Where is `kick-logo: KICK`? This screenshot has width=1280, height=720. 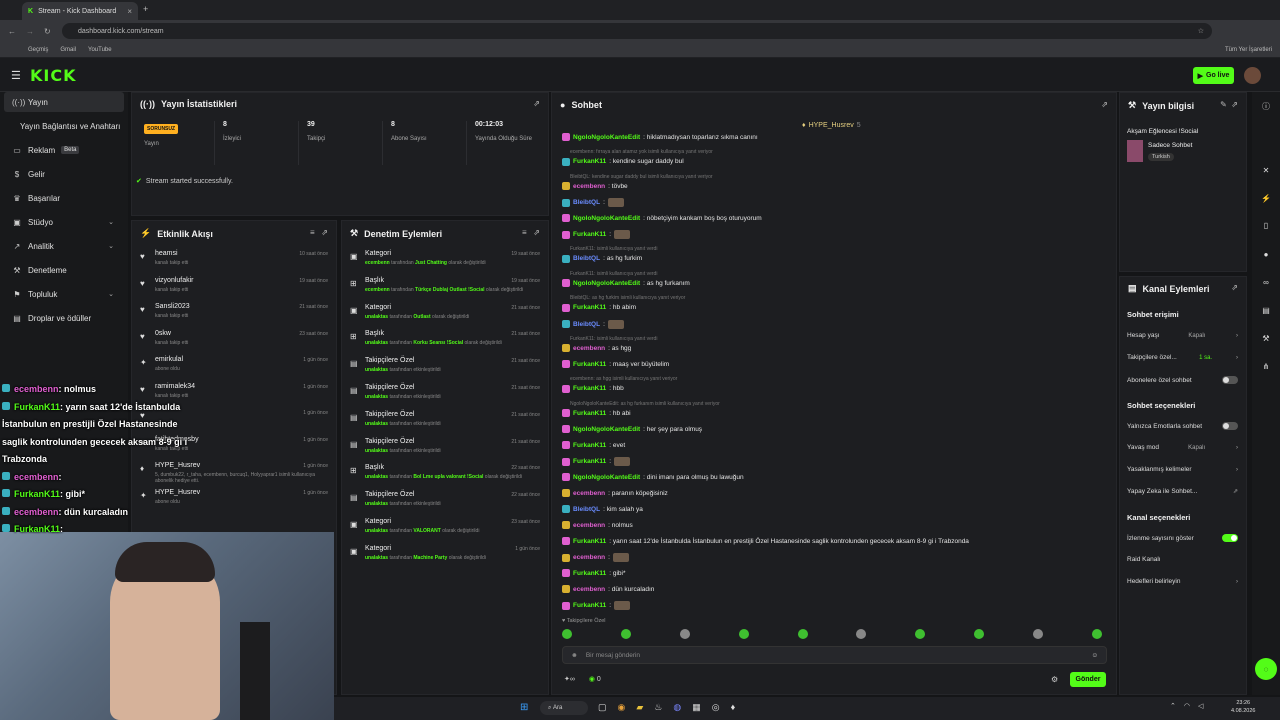
kick-logo: KICK is located at coordinates (53, 75).